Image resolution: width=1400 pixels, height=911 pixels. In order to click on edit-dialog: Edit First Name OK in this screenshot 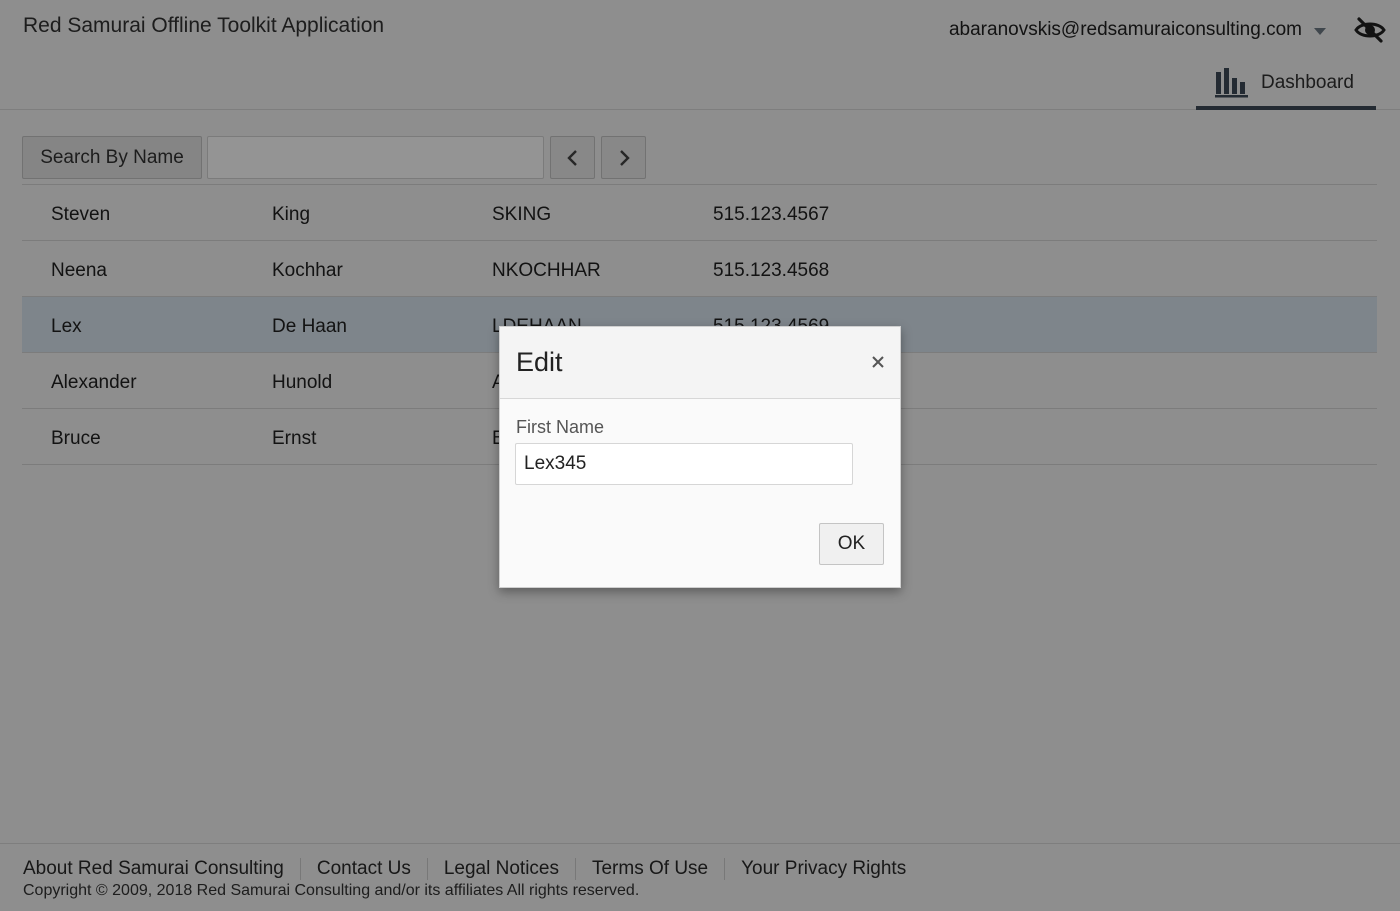, I will do `click(700, 457)`.